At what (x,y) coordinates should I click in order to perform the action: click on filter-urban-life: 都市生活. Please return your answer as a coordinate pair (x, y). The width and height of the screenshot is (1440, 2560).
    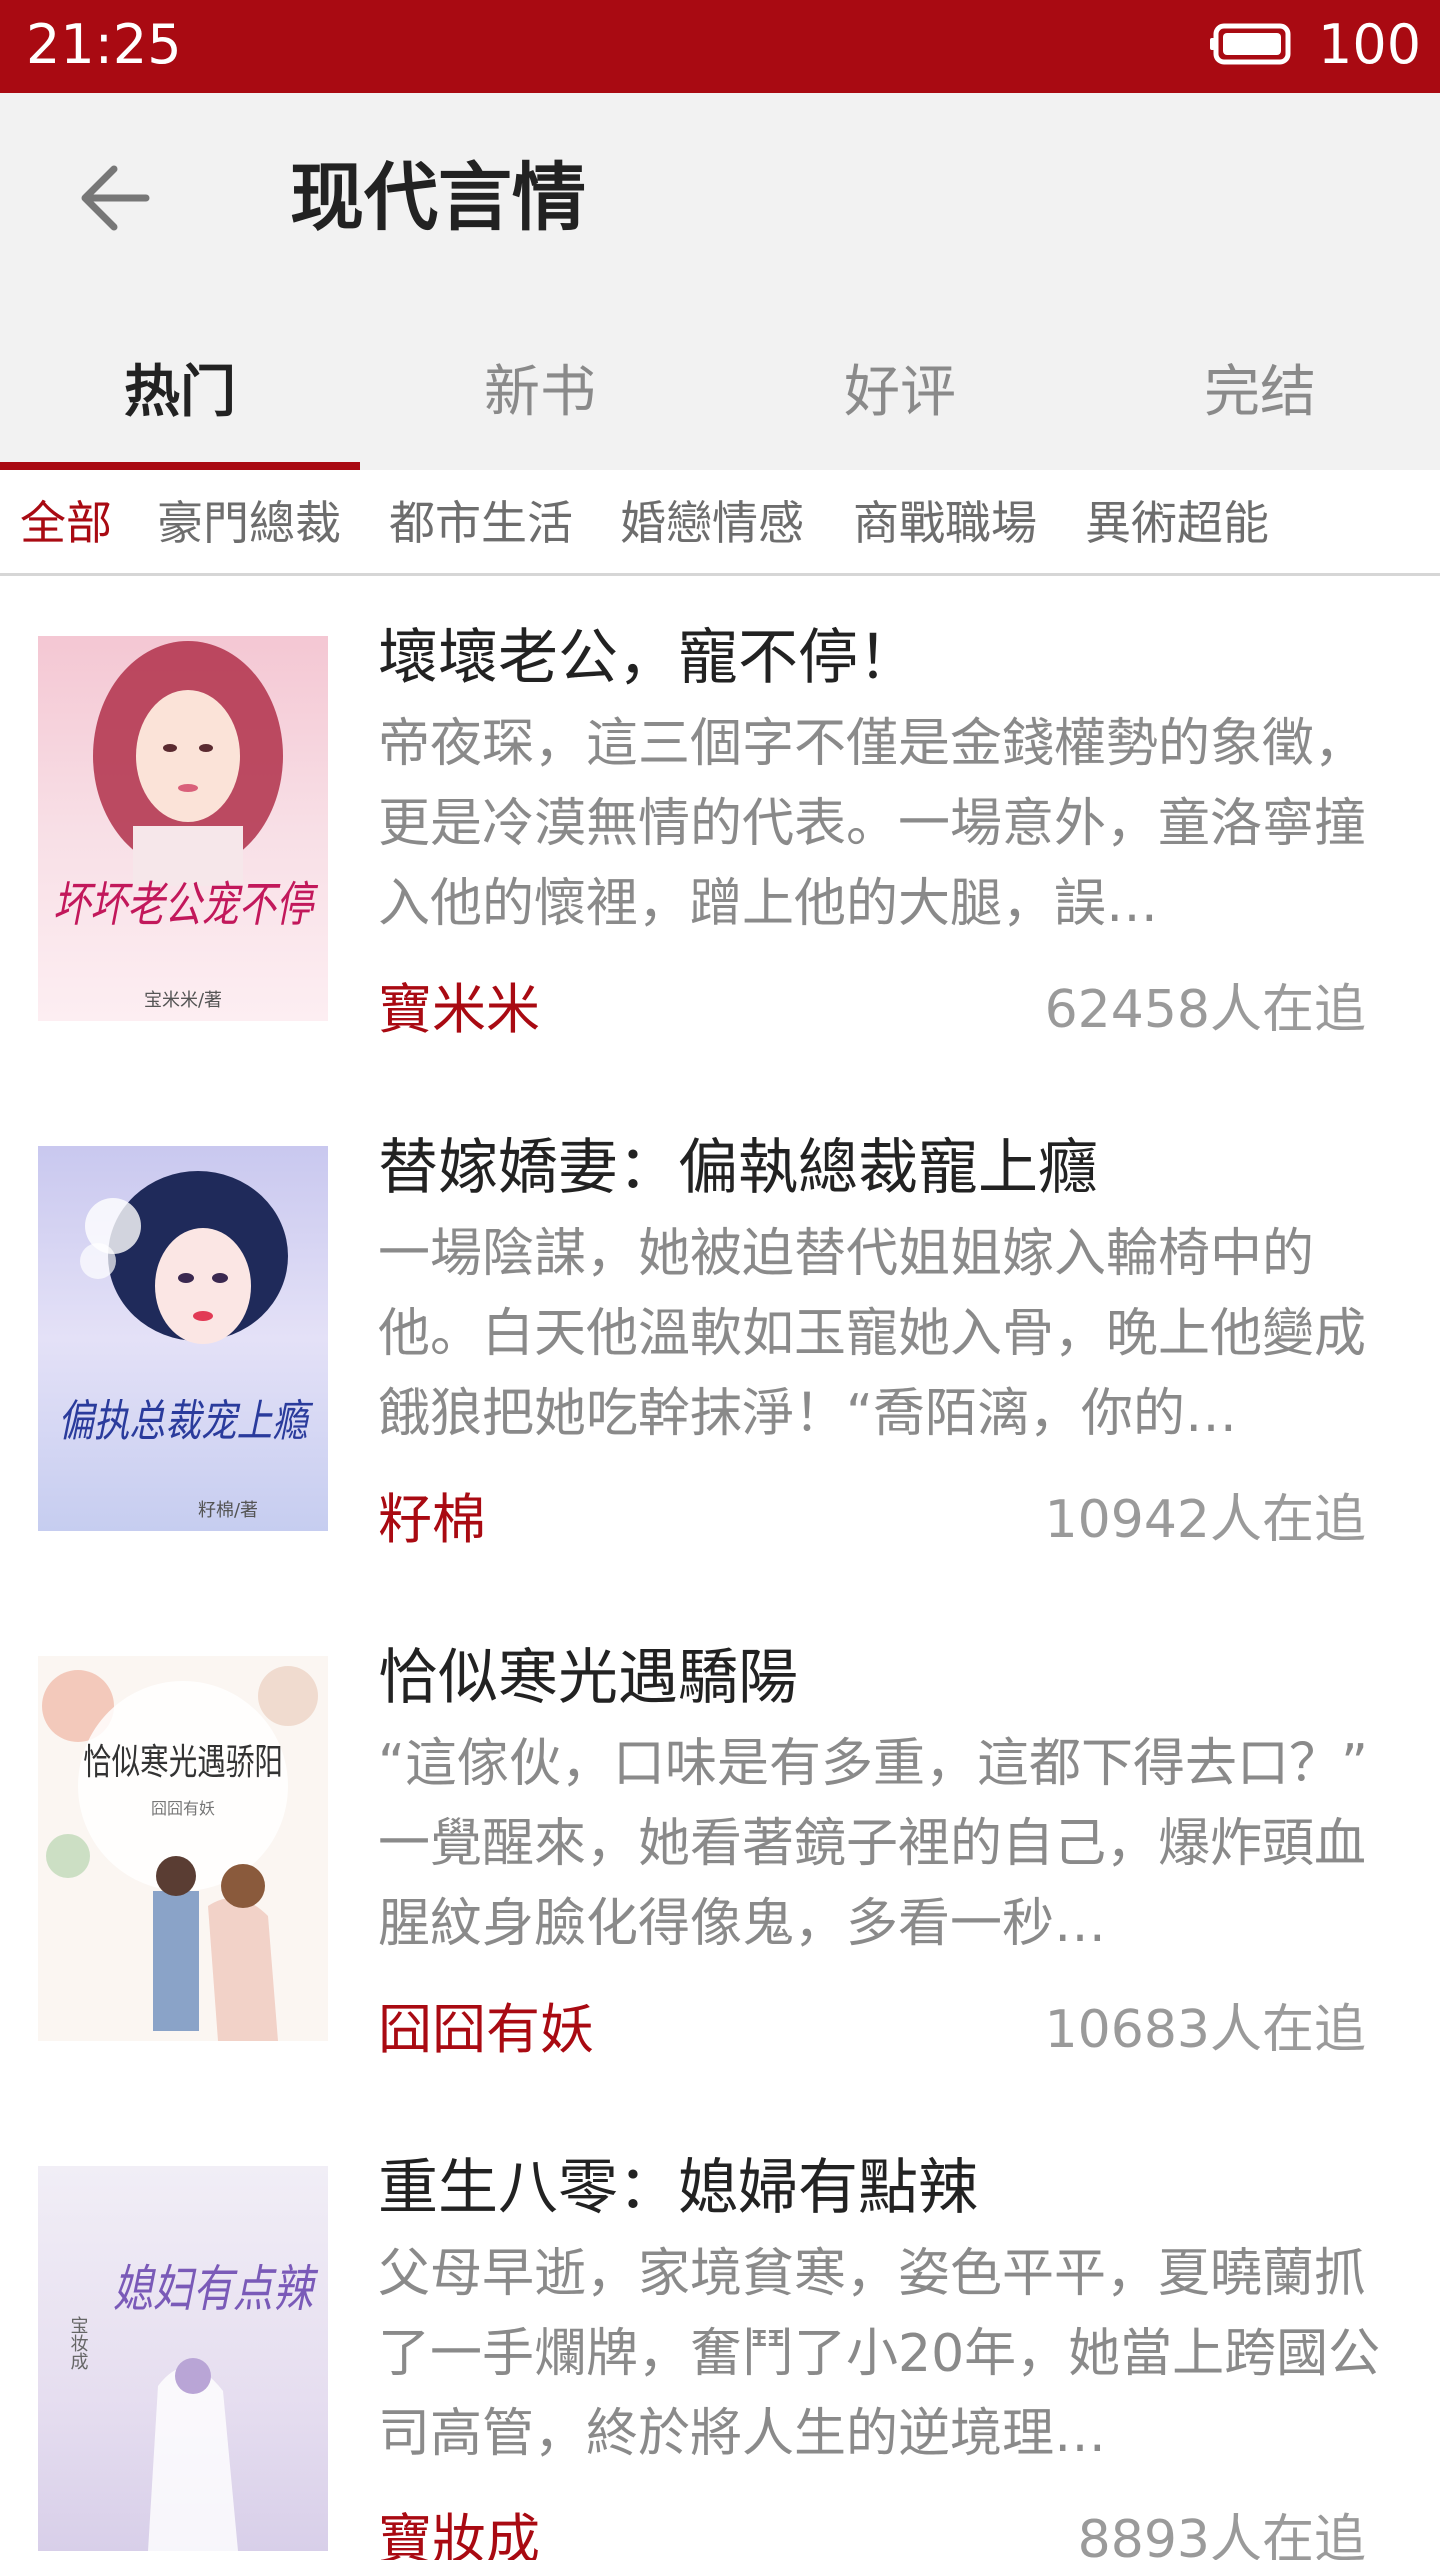
    Looking at the image, I should click on (481, 523).